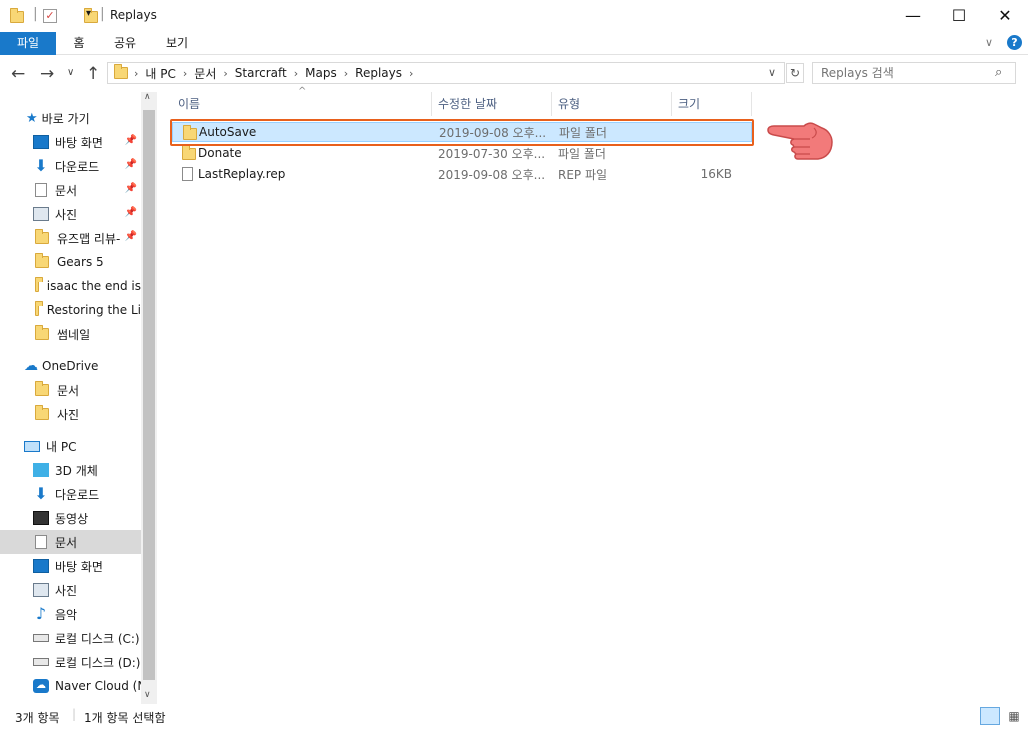 Image resolution: width=1028 pixels, height=729 pixels. What do you see at coordinates (261, 73) in the screenshot?
I see `breadcrumb-starcraft: Starcraft` at bounding box center [261, 73].